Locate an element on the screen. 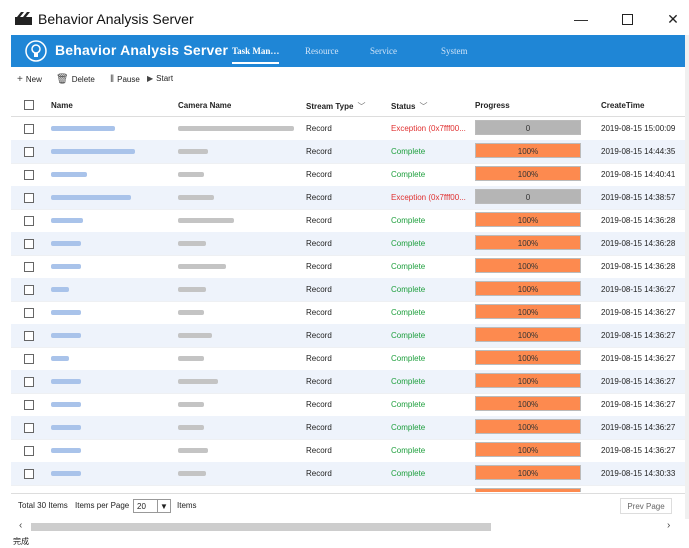 Image resolution: width=689 pixels, height=548 pixels. tab-system: System is located at coordinates (454, 51).